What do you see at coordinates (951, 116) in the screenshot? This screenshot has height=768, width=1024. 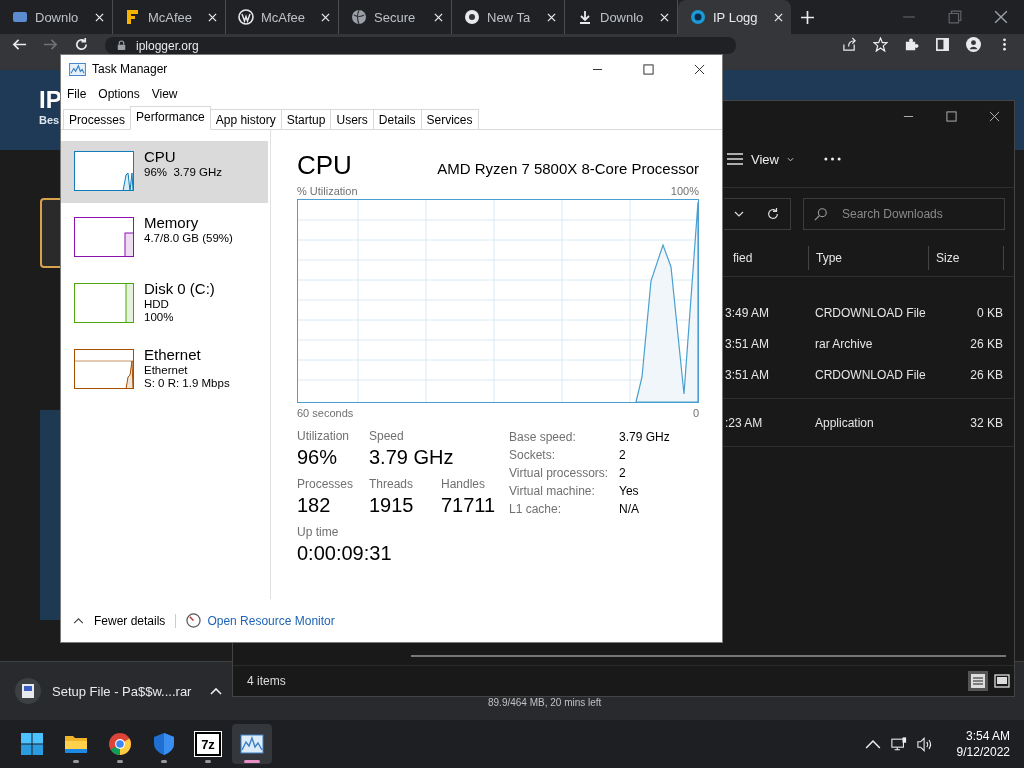 I see `maximize-icon` at bounding box center [951, 116].